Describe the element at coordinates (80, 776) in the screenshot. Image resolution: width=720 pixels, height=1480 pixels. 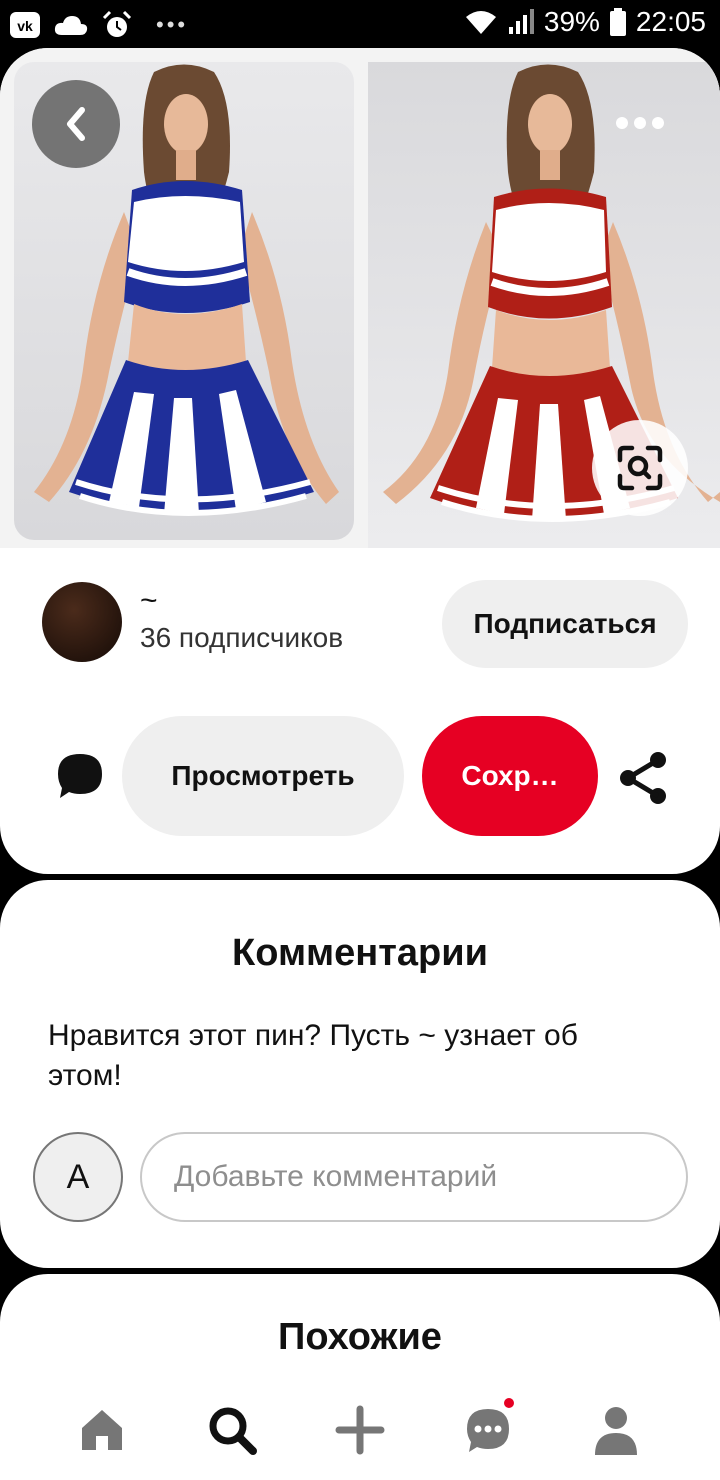
I see `comment-icon` at that location.